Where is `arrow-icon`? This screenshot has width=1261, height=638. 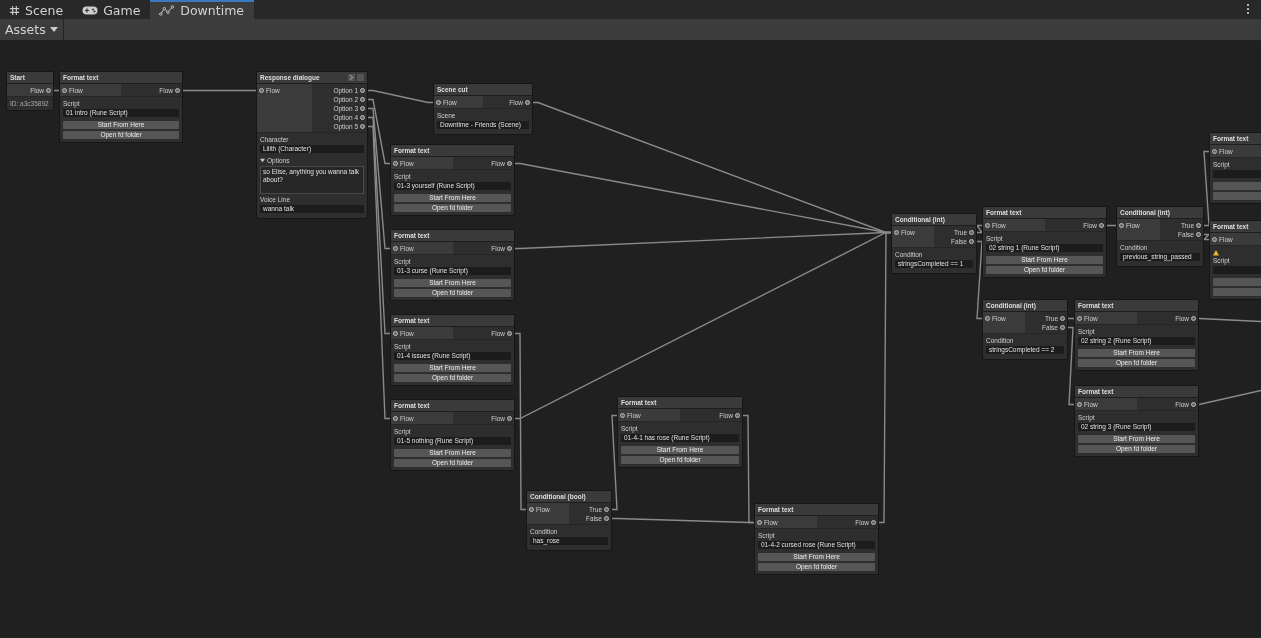 arrow-icon is located at coordinates (351, 77).